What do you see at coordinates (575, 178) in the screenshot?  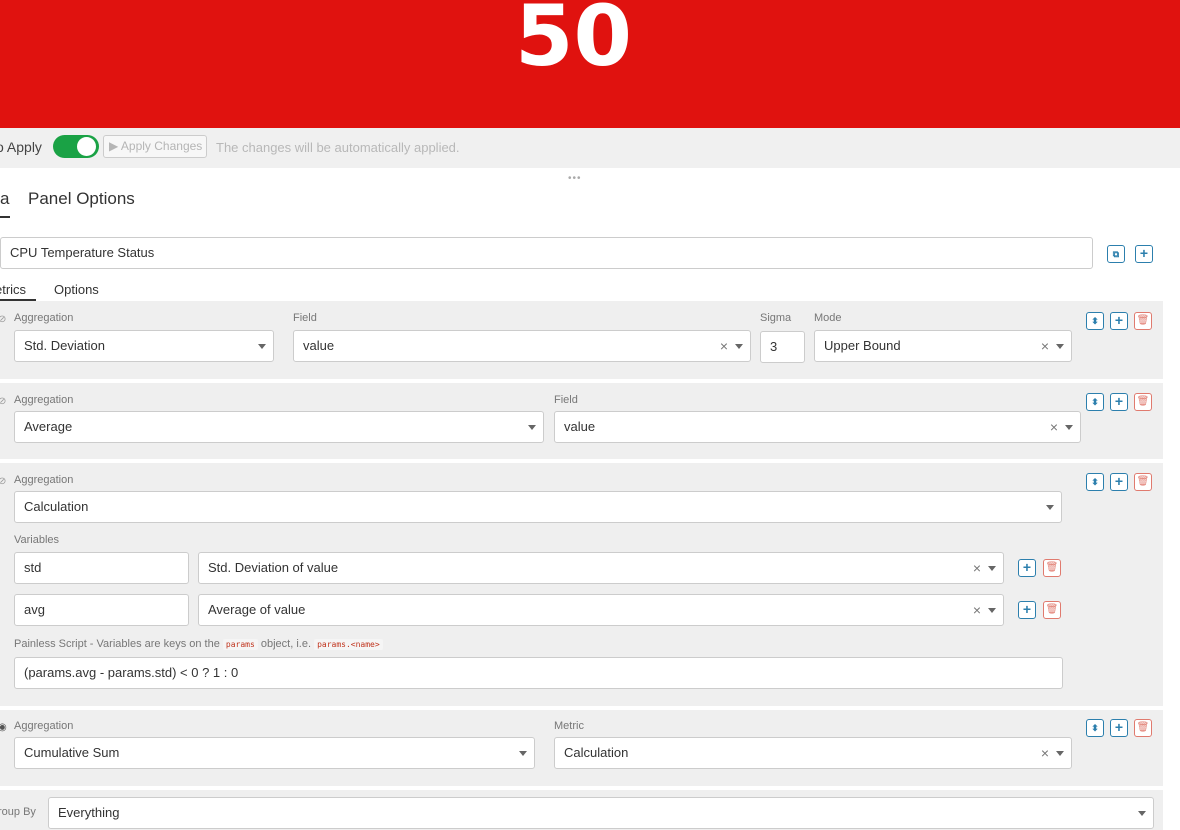 I see `resize-handle: •••` at bounding box center [575, 178].